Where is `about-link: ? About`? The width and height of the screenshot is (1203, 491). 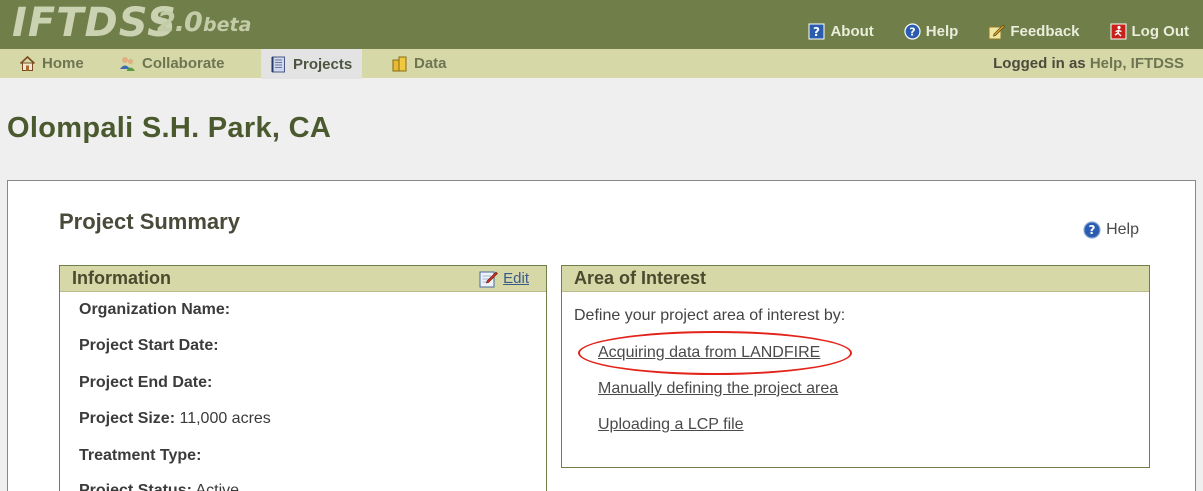
about-link: ? About is located at coordinates (841, 31).